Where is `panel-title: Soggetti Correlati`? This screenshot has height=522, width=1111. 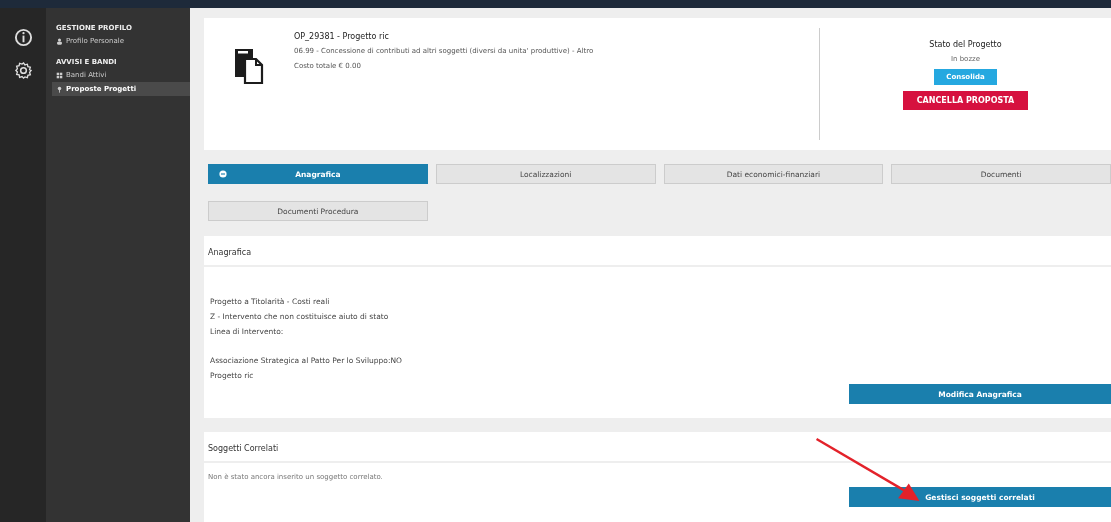
panel-title: Soggetti Correlati is located at coordinates (657, 447).